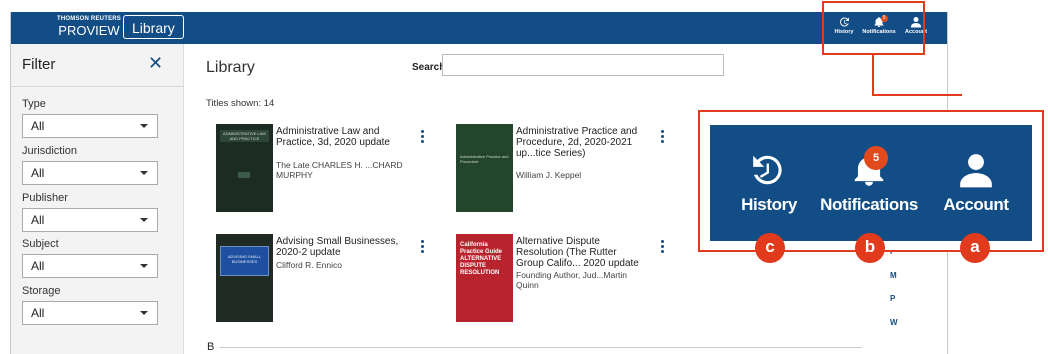 Image resolution: width=1048 pixels, height=354 pixels. Describe the element at coordinates (155, 63) in the screenshot. I see `close-icon: ✕` at that location.